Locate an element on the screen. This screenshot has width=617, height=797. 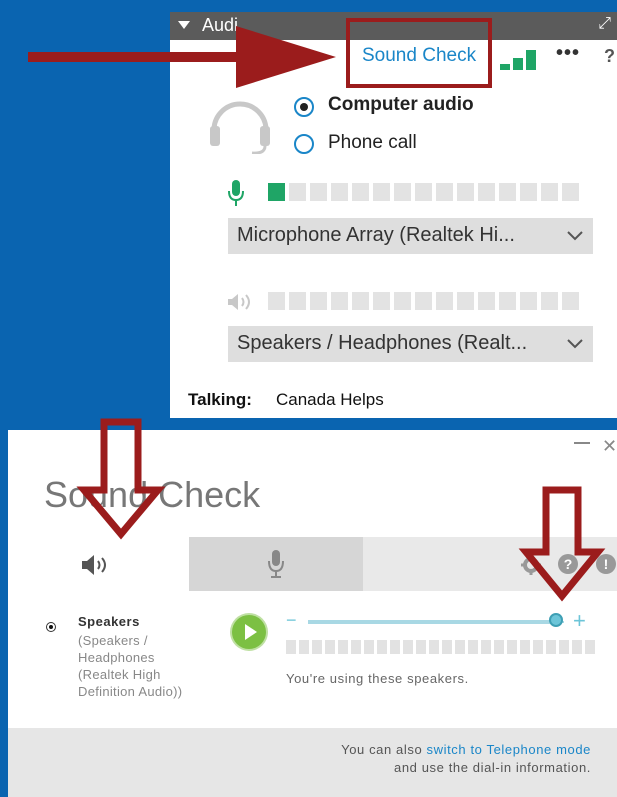
speaker-level-meter is located at coordinates (425, 301).